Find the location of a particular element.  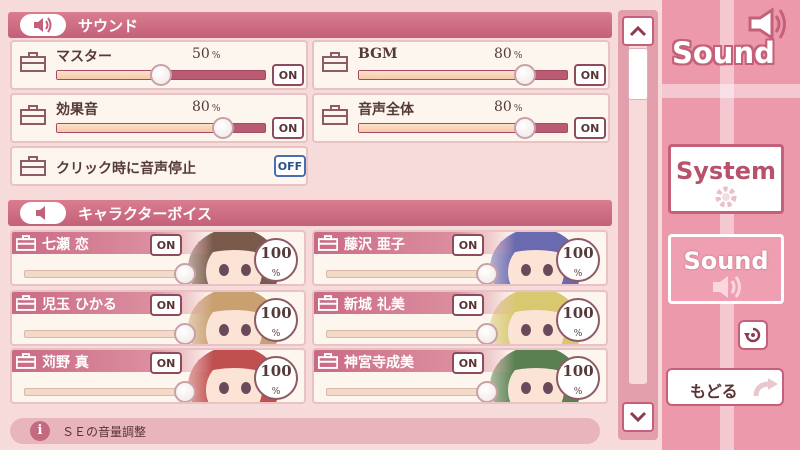

info-icon: i is located at coordinates (40, 431).